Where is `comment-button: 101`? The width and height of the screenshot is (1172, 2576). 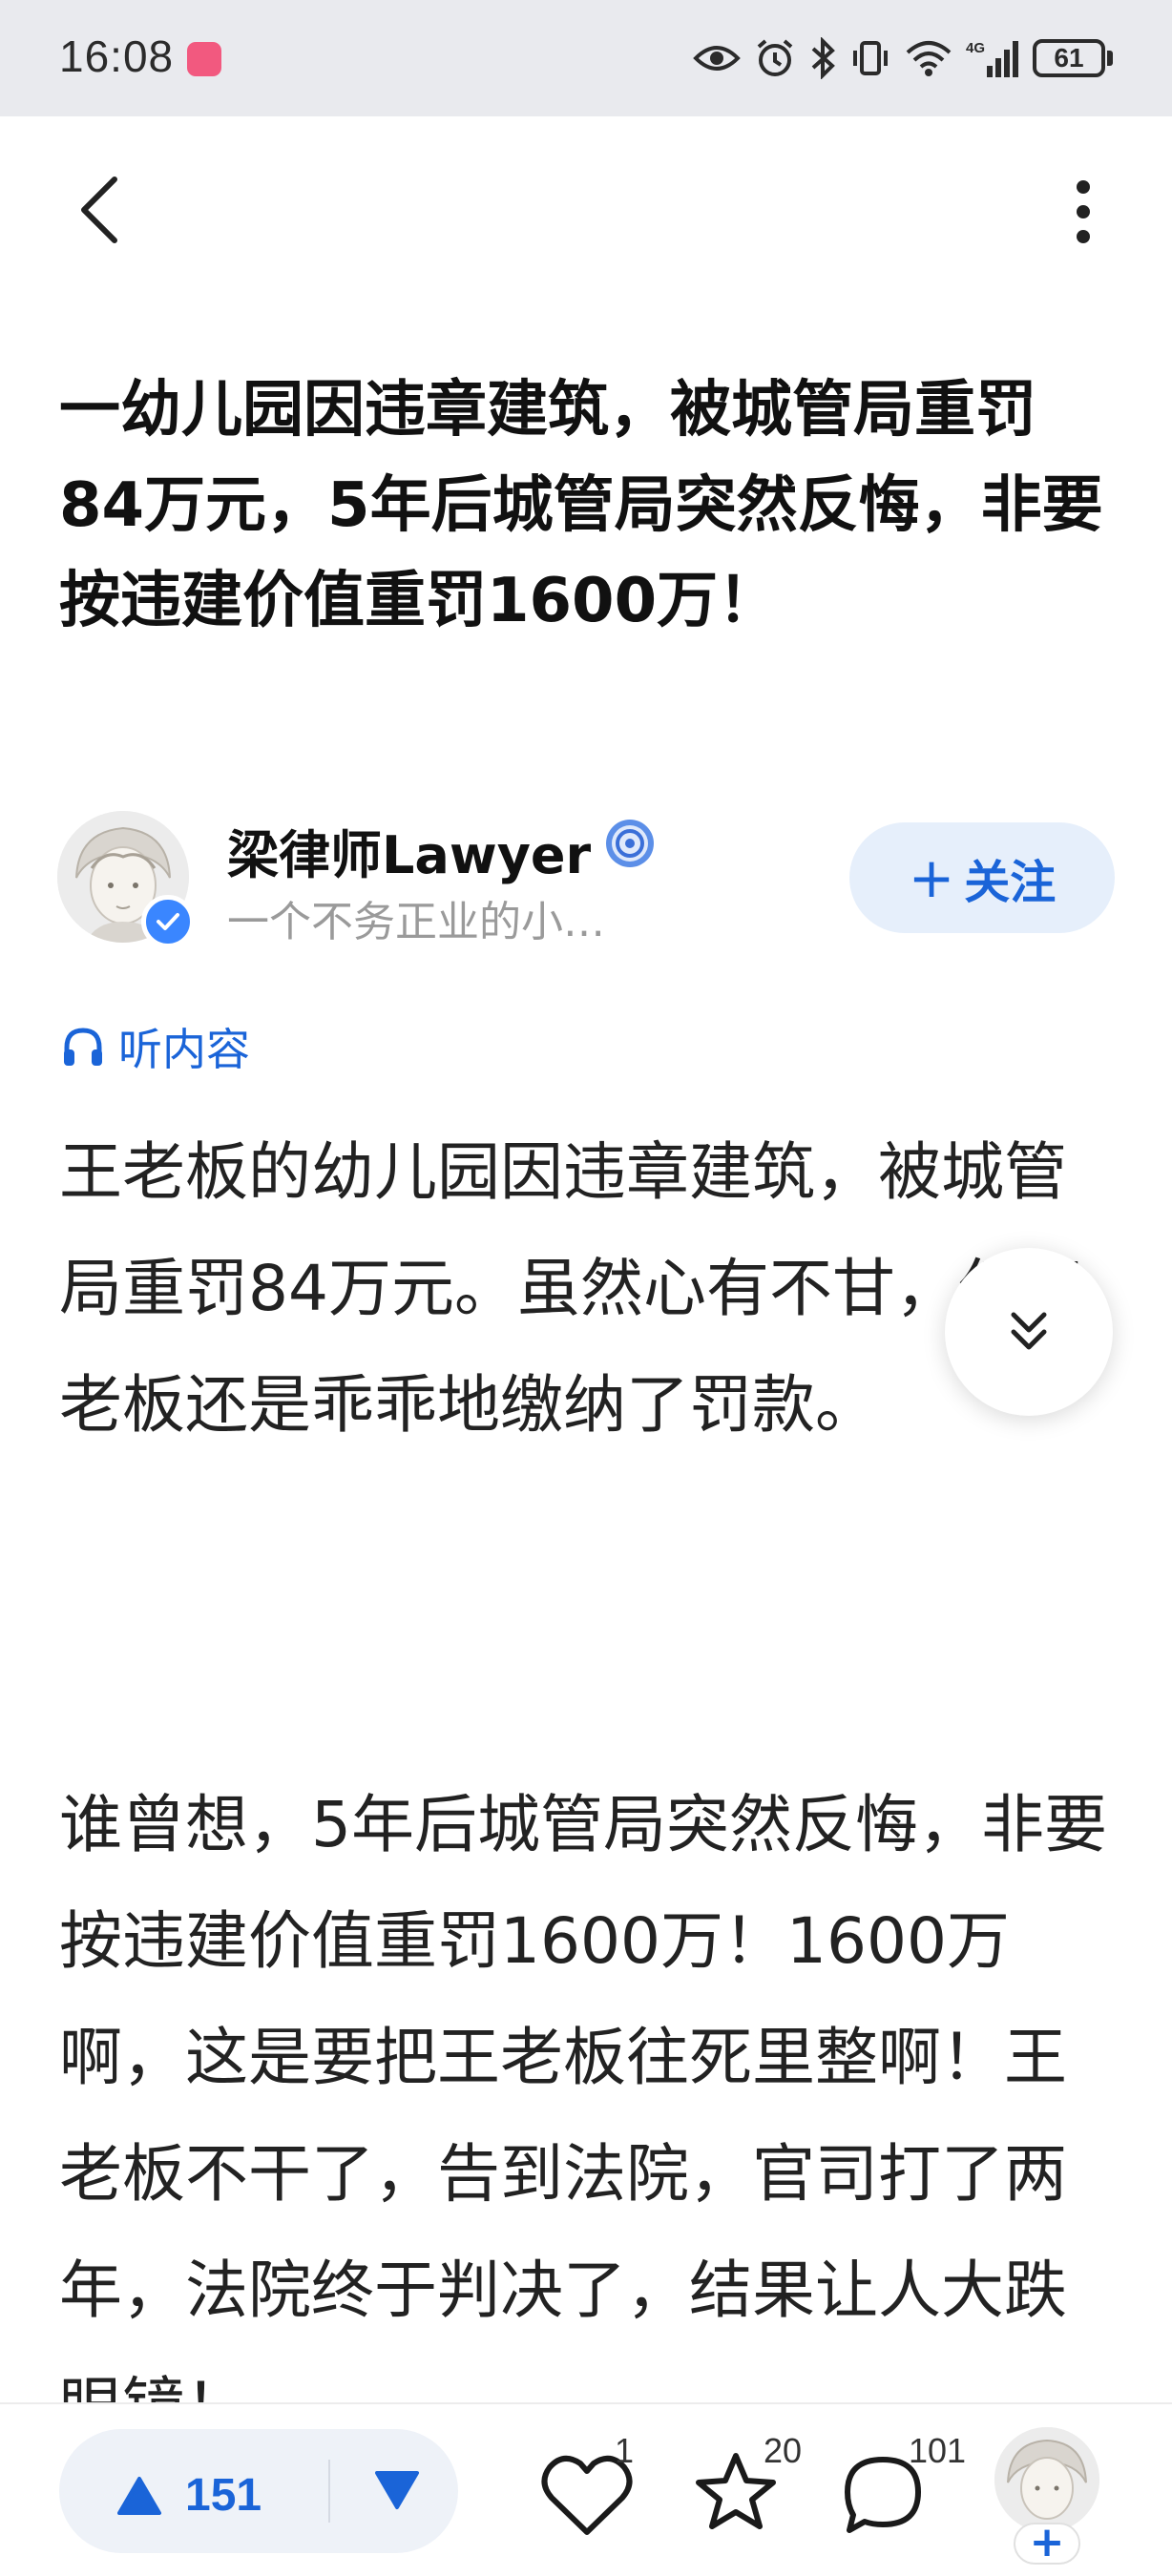 comment-button: 101 is located at coordinates (898, 2493).